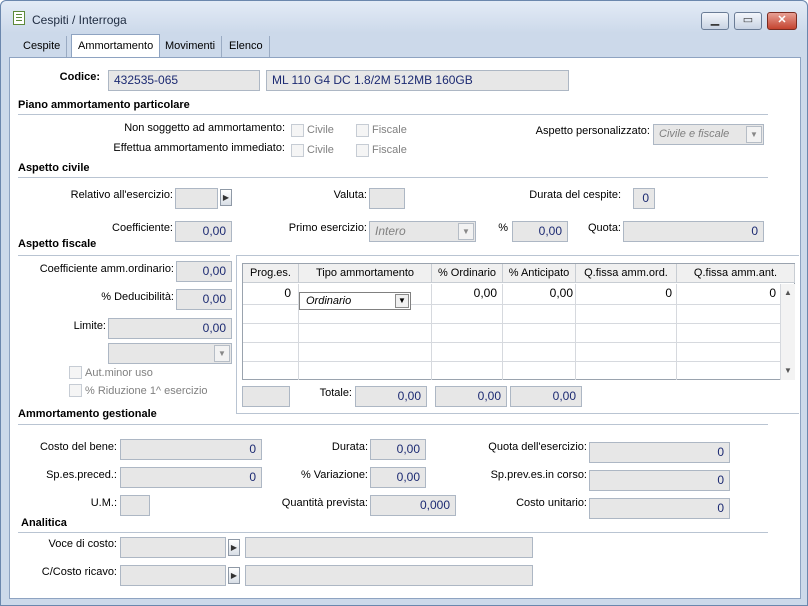  Describe the element at coordinates (389, 547) in the screenshot. I see `voce-costo-description` at that location.